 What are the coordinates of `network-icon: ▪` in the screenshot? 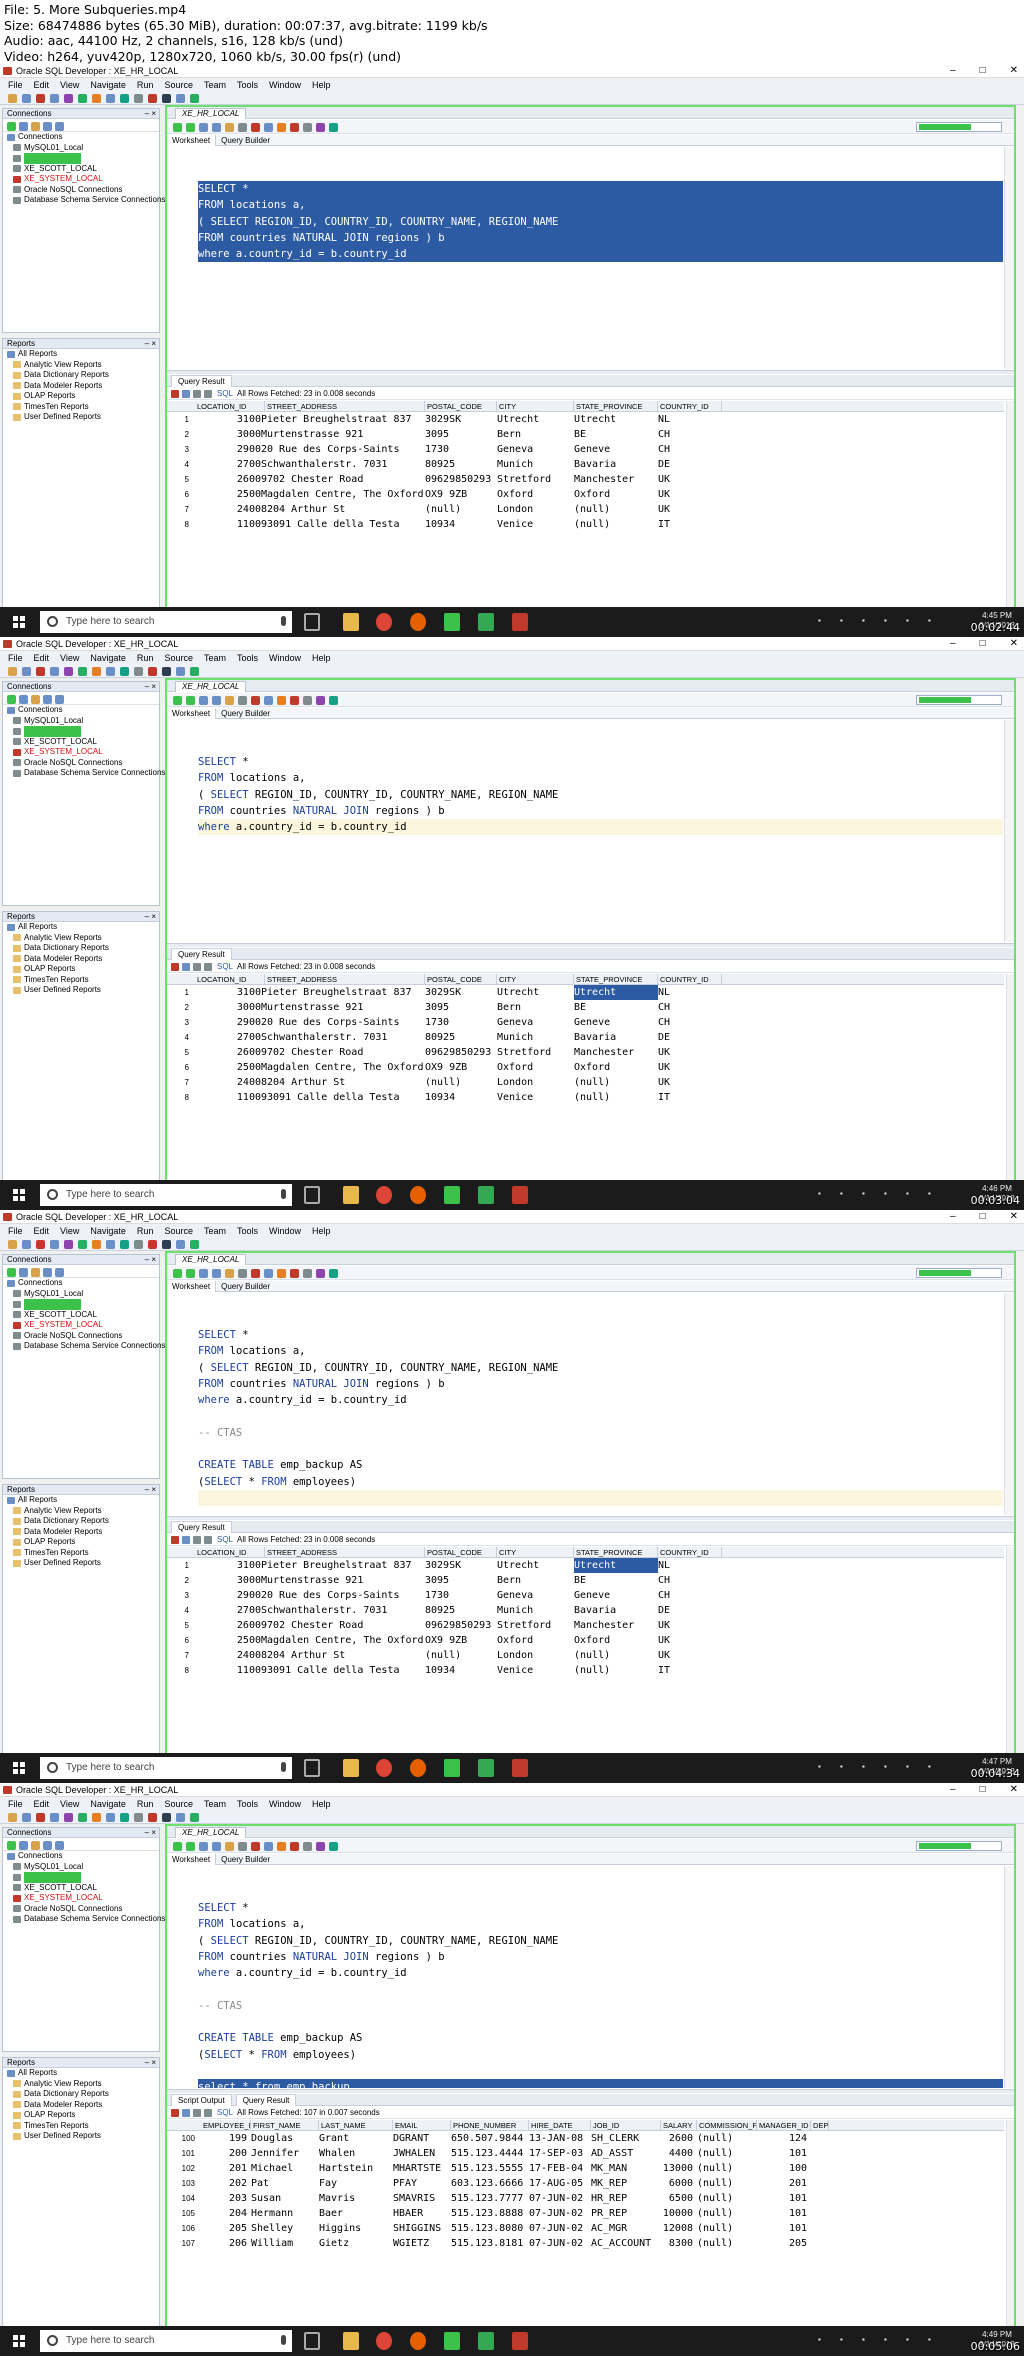 It's located at (863, 620).